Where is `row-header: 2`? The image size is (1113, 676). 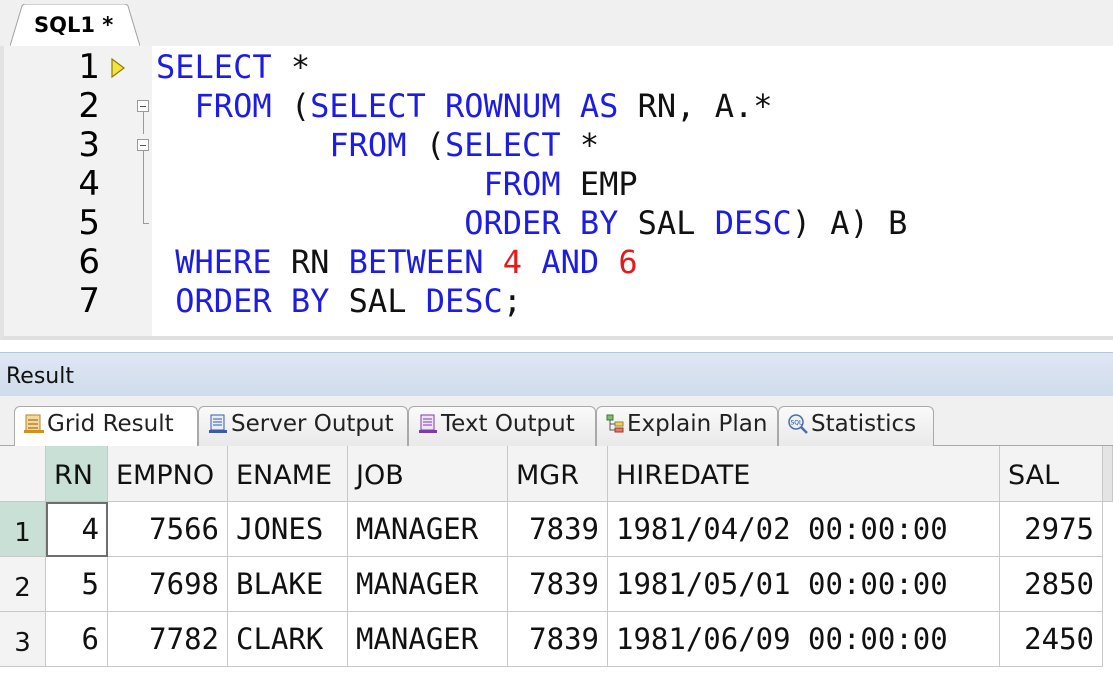 row-header: 2 is located at coordinates (23, 584).